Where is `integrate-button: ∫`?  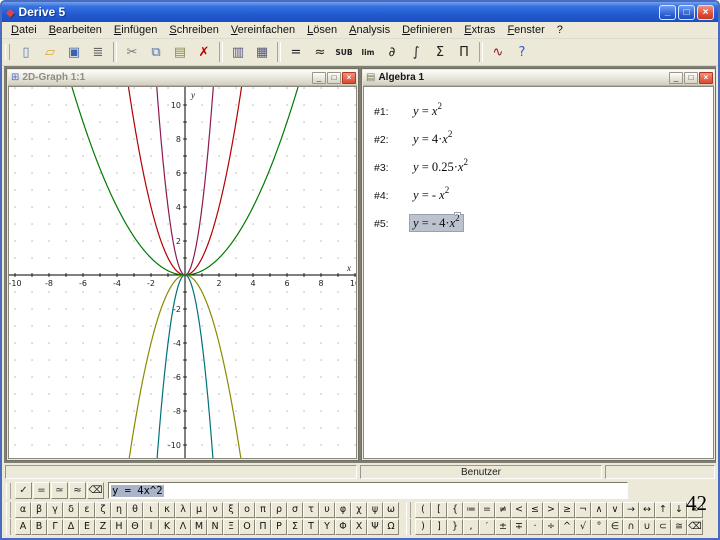 integrate-button: ∫ is located at coordinates (416, 52).